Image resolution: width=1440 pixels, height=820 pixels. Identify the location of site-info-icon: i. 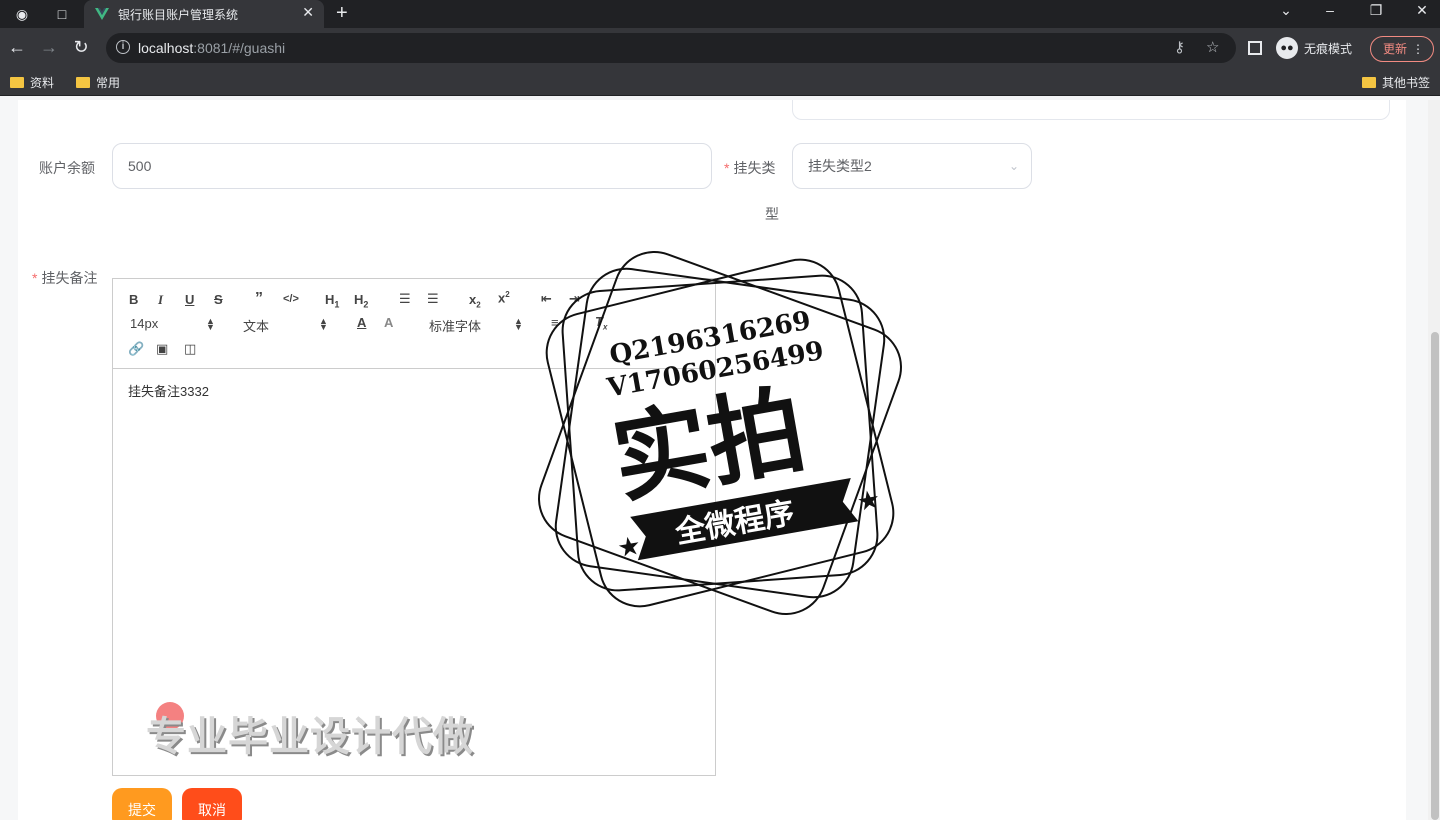
(123, 47).